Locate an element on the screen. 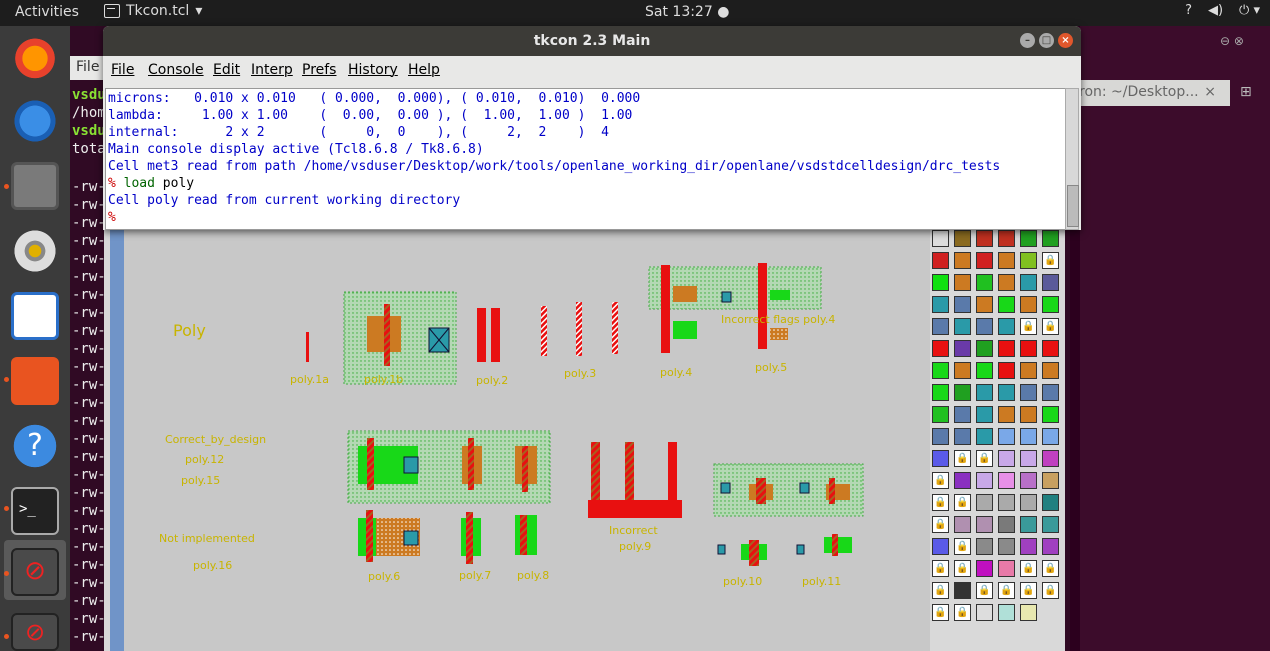 The image size is (1270, 651). new-tab-icon: ⊞ is located at coordinates (1246, 92).